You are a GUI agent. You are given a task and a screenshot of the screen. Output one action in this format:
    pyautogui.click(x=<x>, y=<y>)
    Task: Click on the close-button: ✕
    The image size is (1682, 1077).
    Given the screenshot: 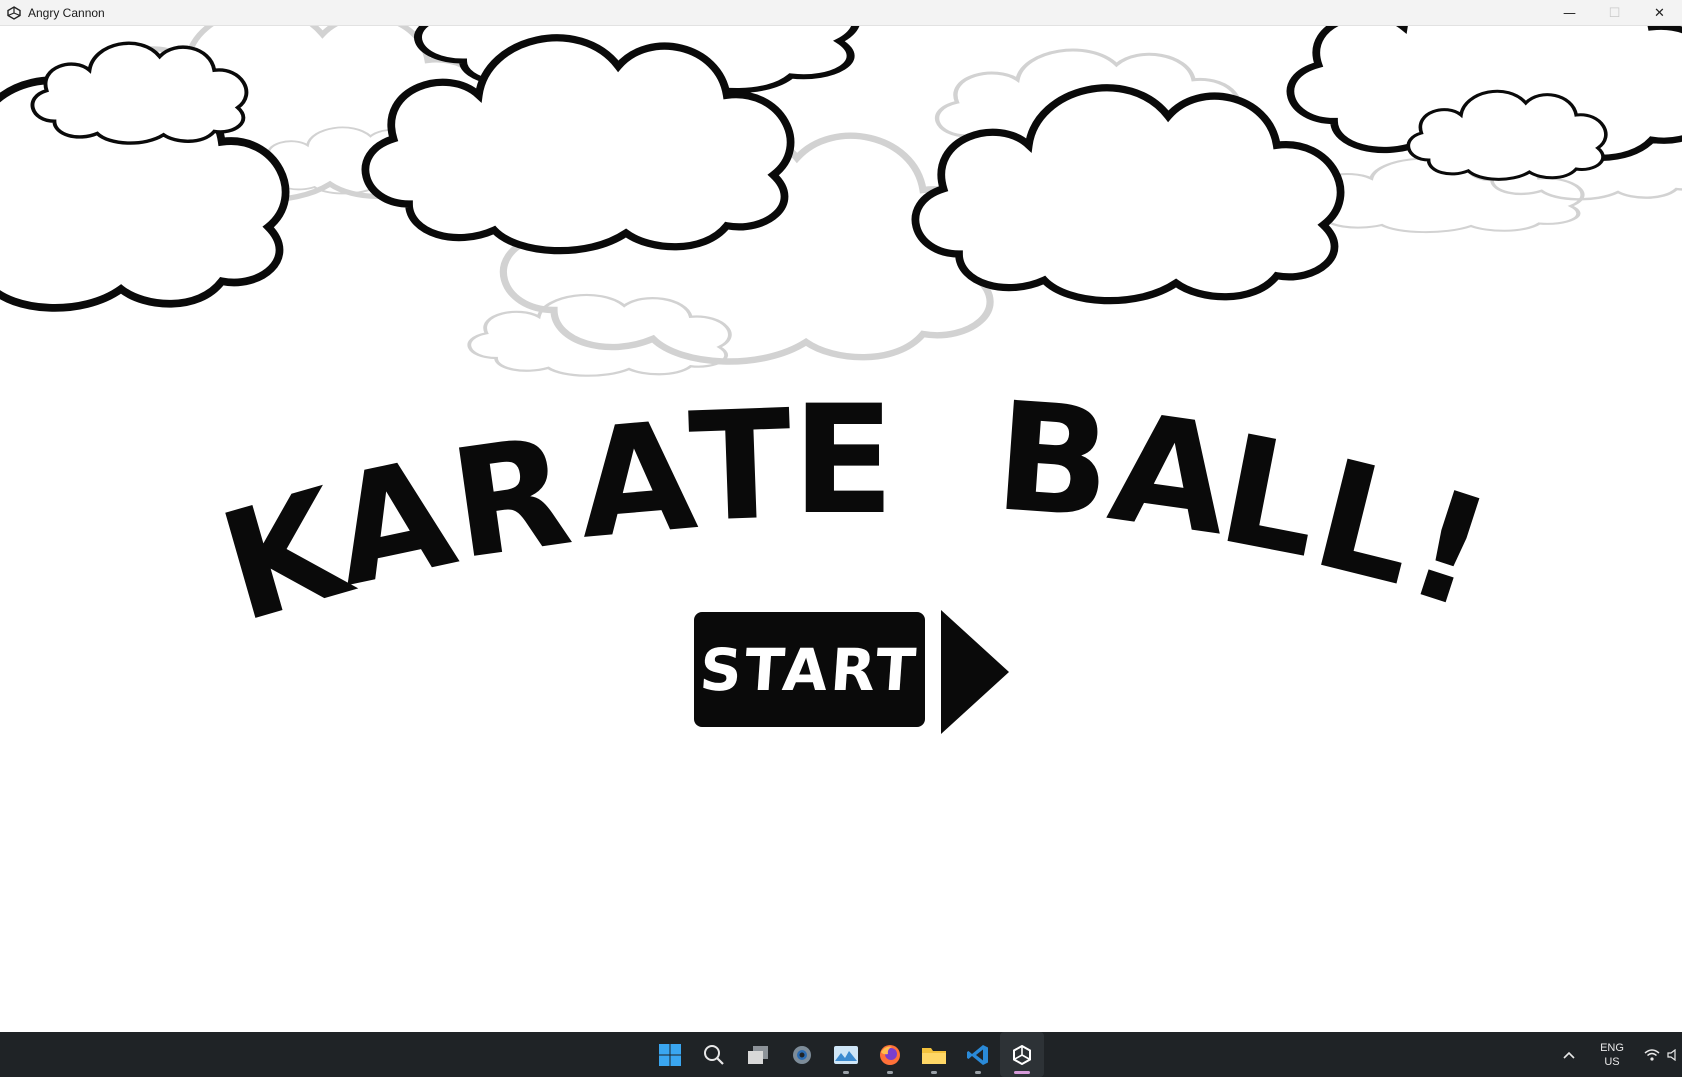 What is the action you would take?
    pyautogui.click(x=1659, y=13)
    